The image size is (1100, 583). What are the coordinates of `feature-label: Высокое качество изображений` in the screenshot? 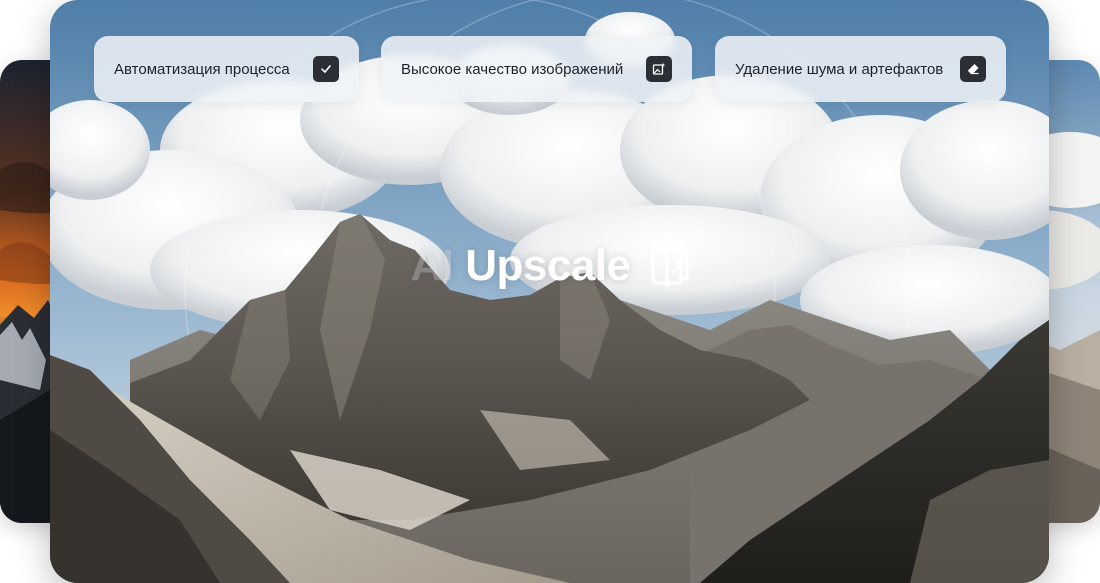 It's located at (512, 69).